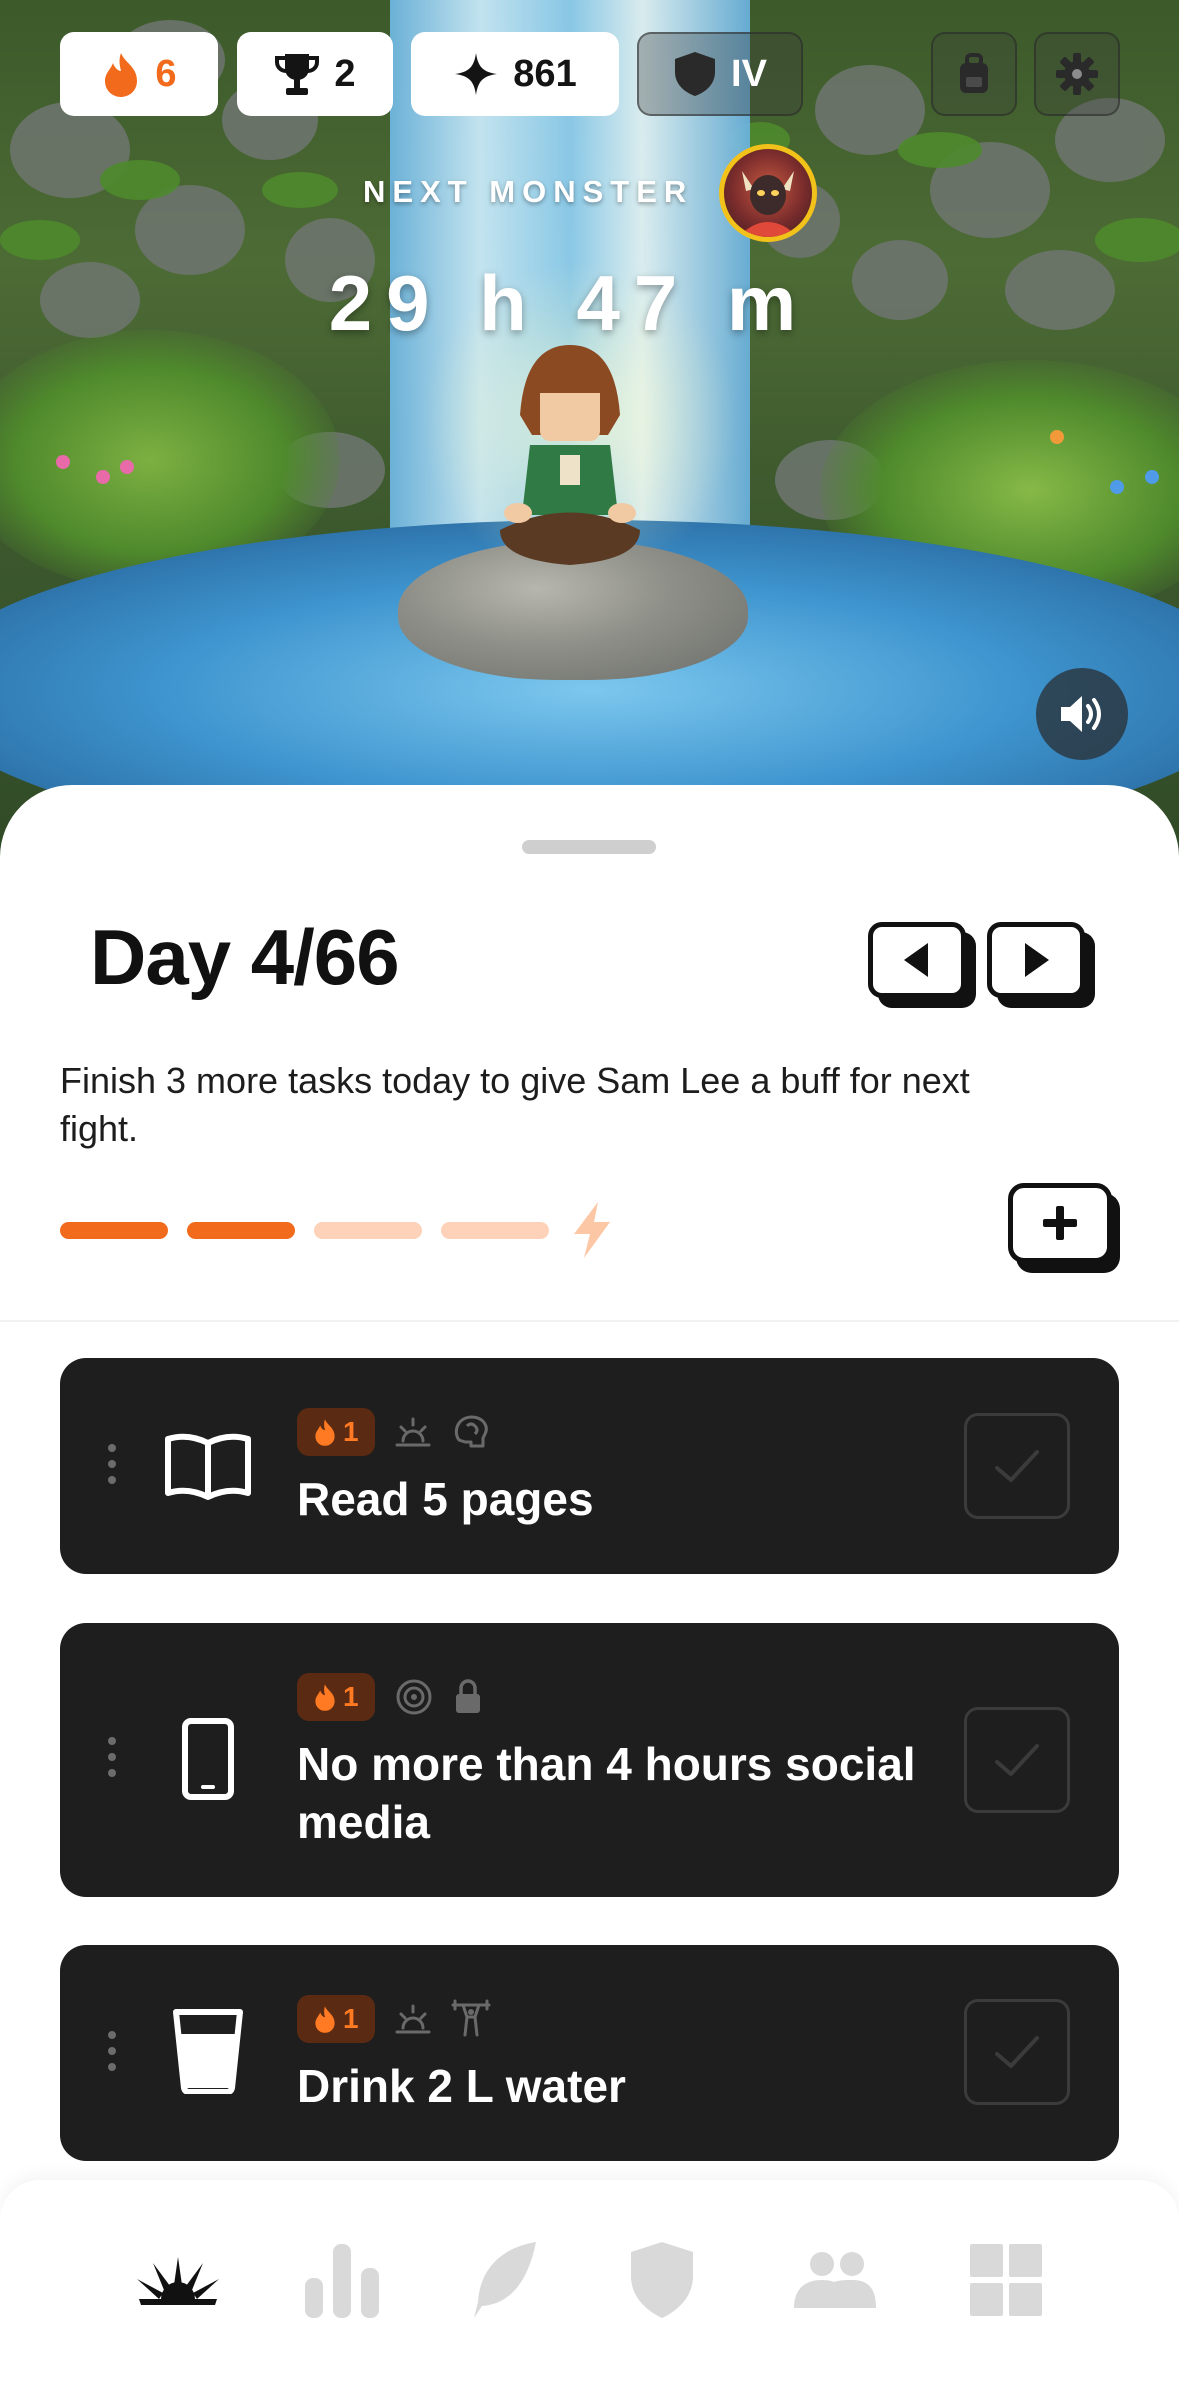  I want to click on next-monster-row: NEXT MONSTER, so click(589, 192).